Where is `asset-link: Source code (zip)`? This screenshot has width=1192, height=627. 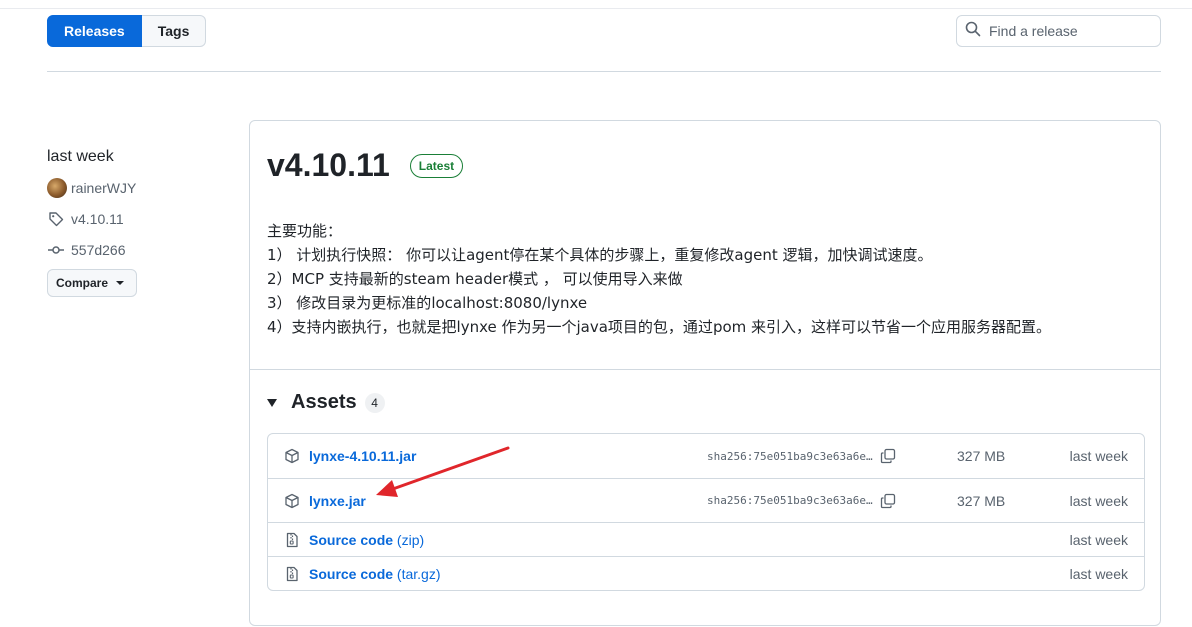 asset-link: Source code (zip) is located at coordinates (366, 540).